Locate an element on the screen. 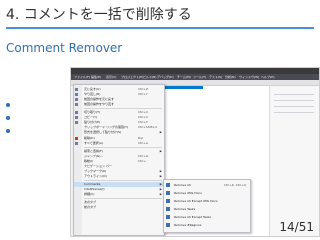 This screenshot has height=240, width=320. editor-tab is located at coordinates (183, 87).